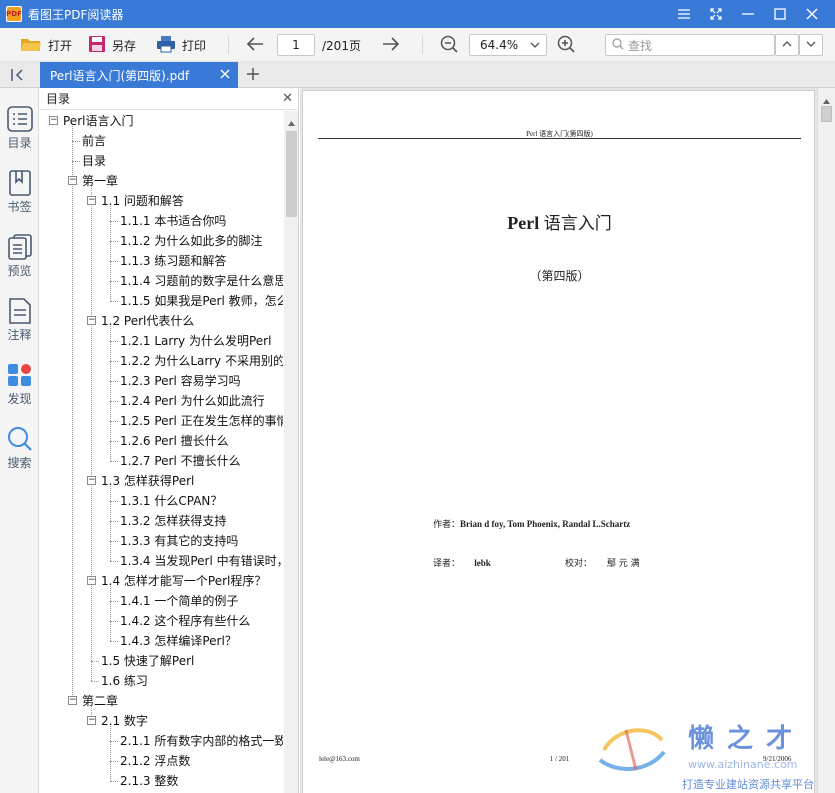 This screenshot has height=793, width=835. Describe the element at coordinates (178, 641) in the screenshot. I see `outline-item: 1.4.3 怎样编译Perl？` at that location.